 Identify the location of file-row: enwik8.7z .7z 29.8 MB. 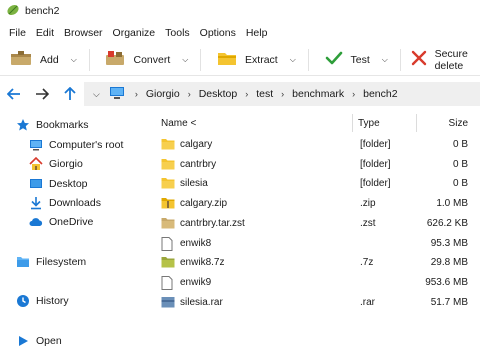
(316, 262).